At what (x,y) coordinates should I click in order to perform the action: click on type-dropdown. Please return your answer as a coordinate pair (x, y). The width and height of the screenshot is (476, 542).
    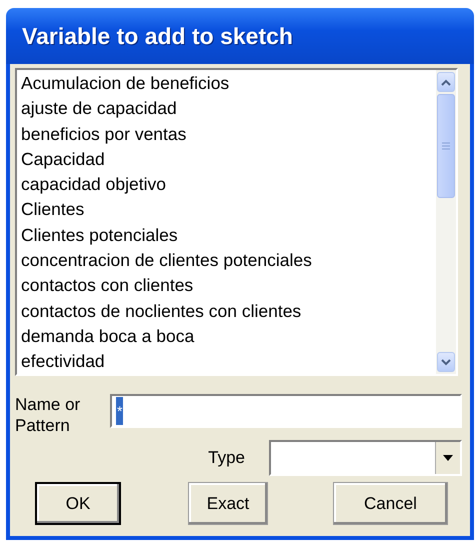
    Looking at the image, I should click on (365, 458).